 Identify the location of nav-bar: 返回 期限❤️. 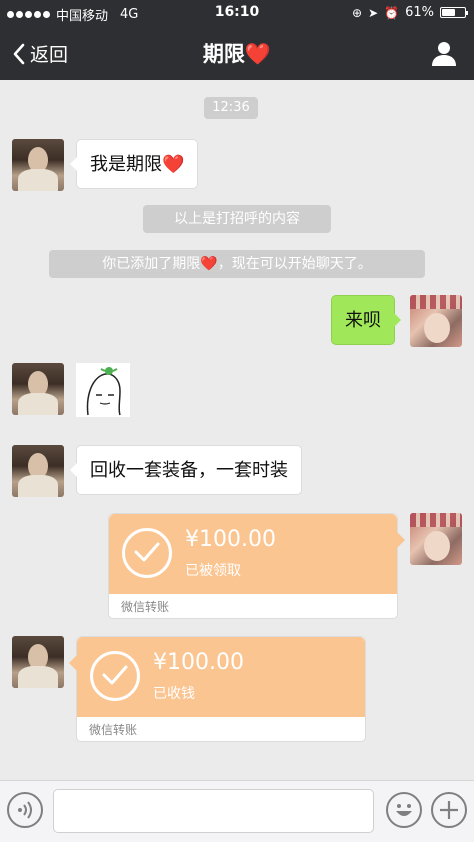
(237, 53).